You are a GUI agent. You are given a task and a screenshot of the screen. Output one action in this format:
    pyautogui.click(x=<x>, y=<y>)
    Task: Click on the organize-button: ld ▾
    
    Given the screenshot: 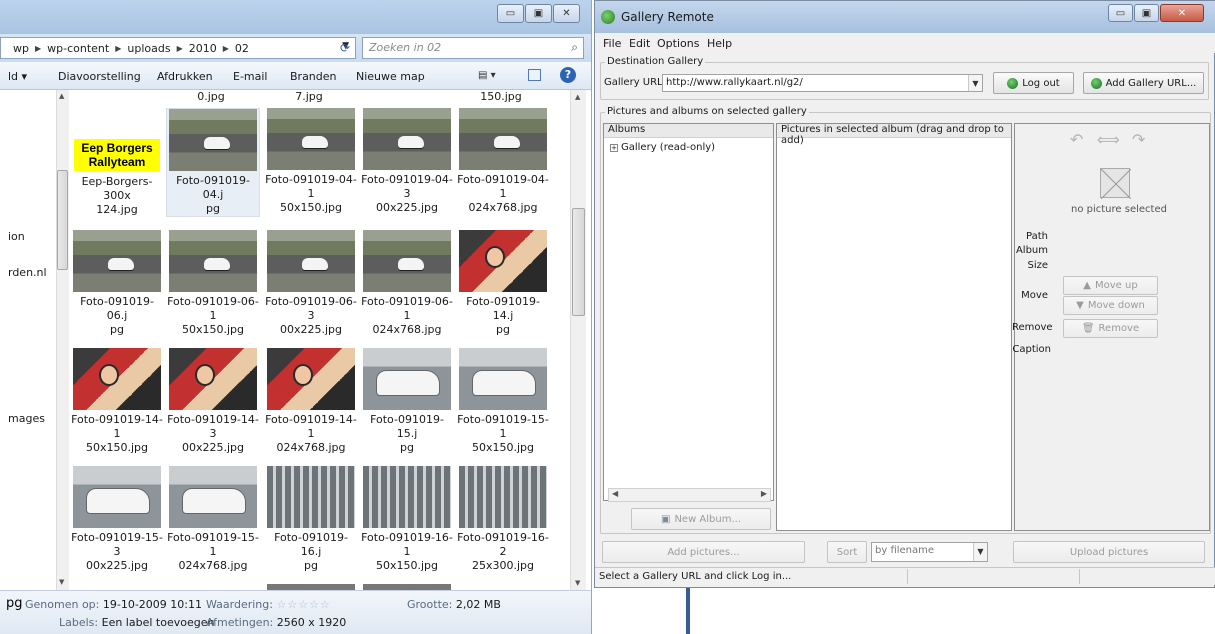 What is the action you would take?
    pyautogui.click(x=17, y=76)
    